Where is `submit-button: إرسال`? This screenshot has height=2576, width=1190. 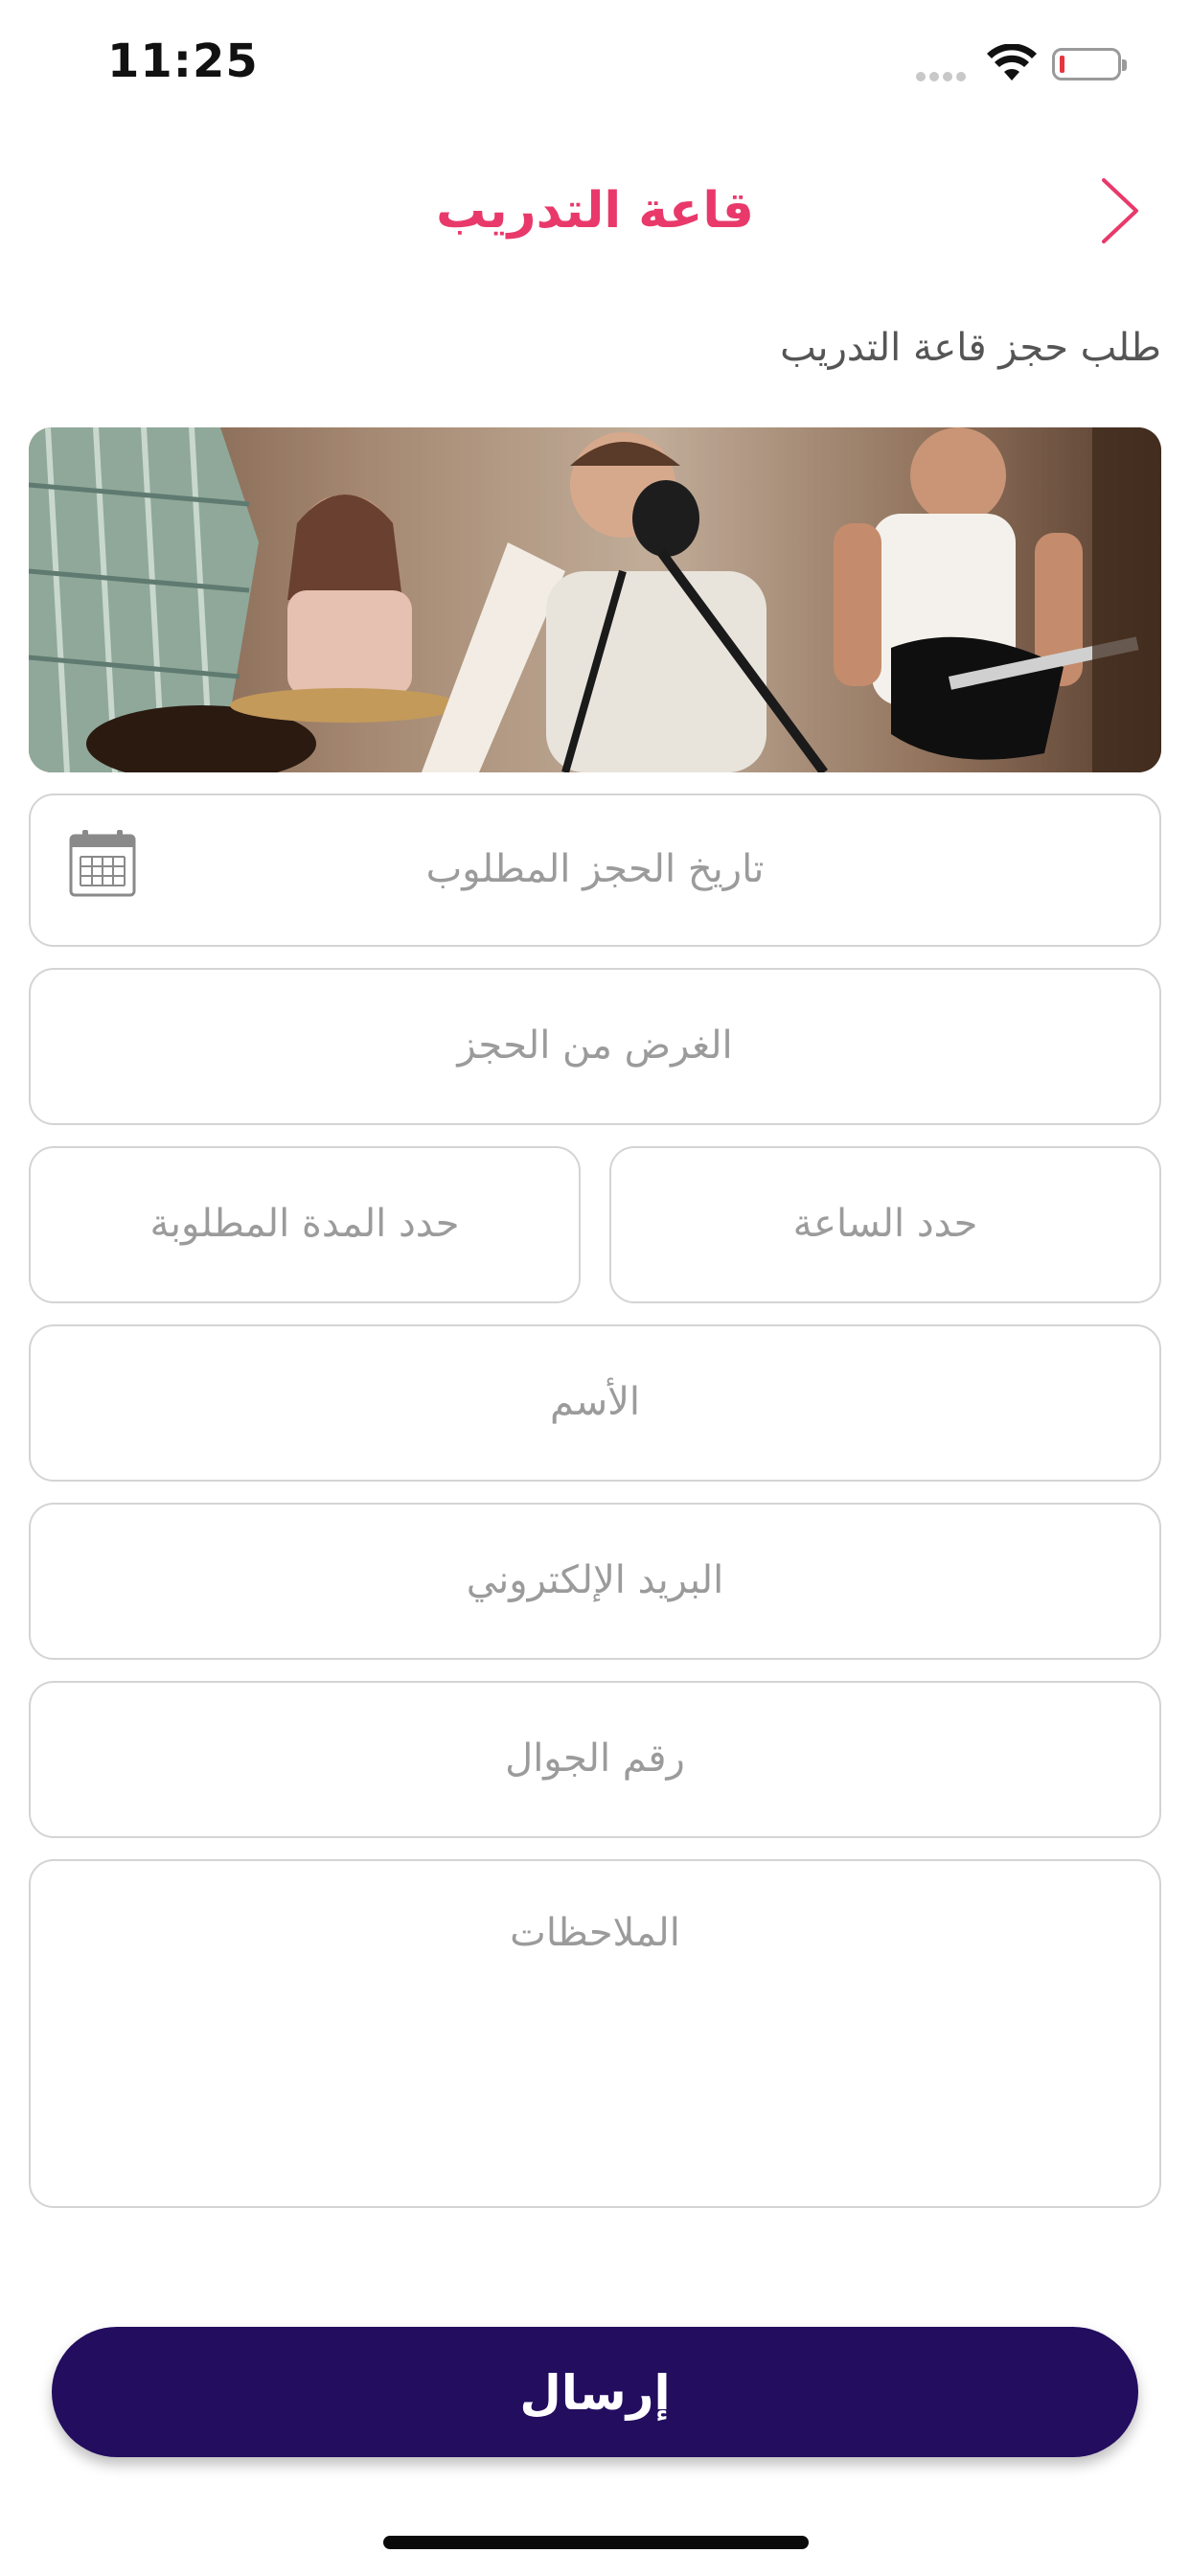
submit-button: إرسال is located at coordinates (595, 2392).